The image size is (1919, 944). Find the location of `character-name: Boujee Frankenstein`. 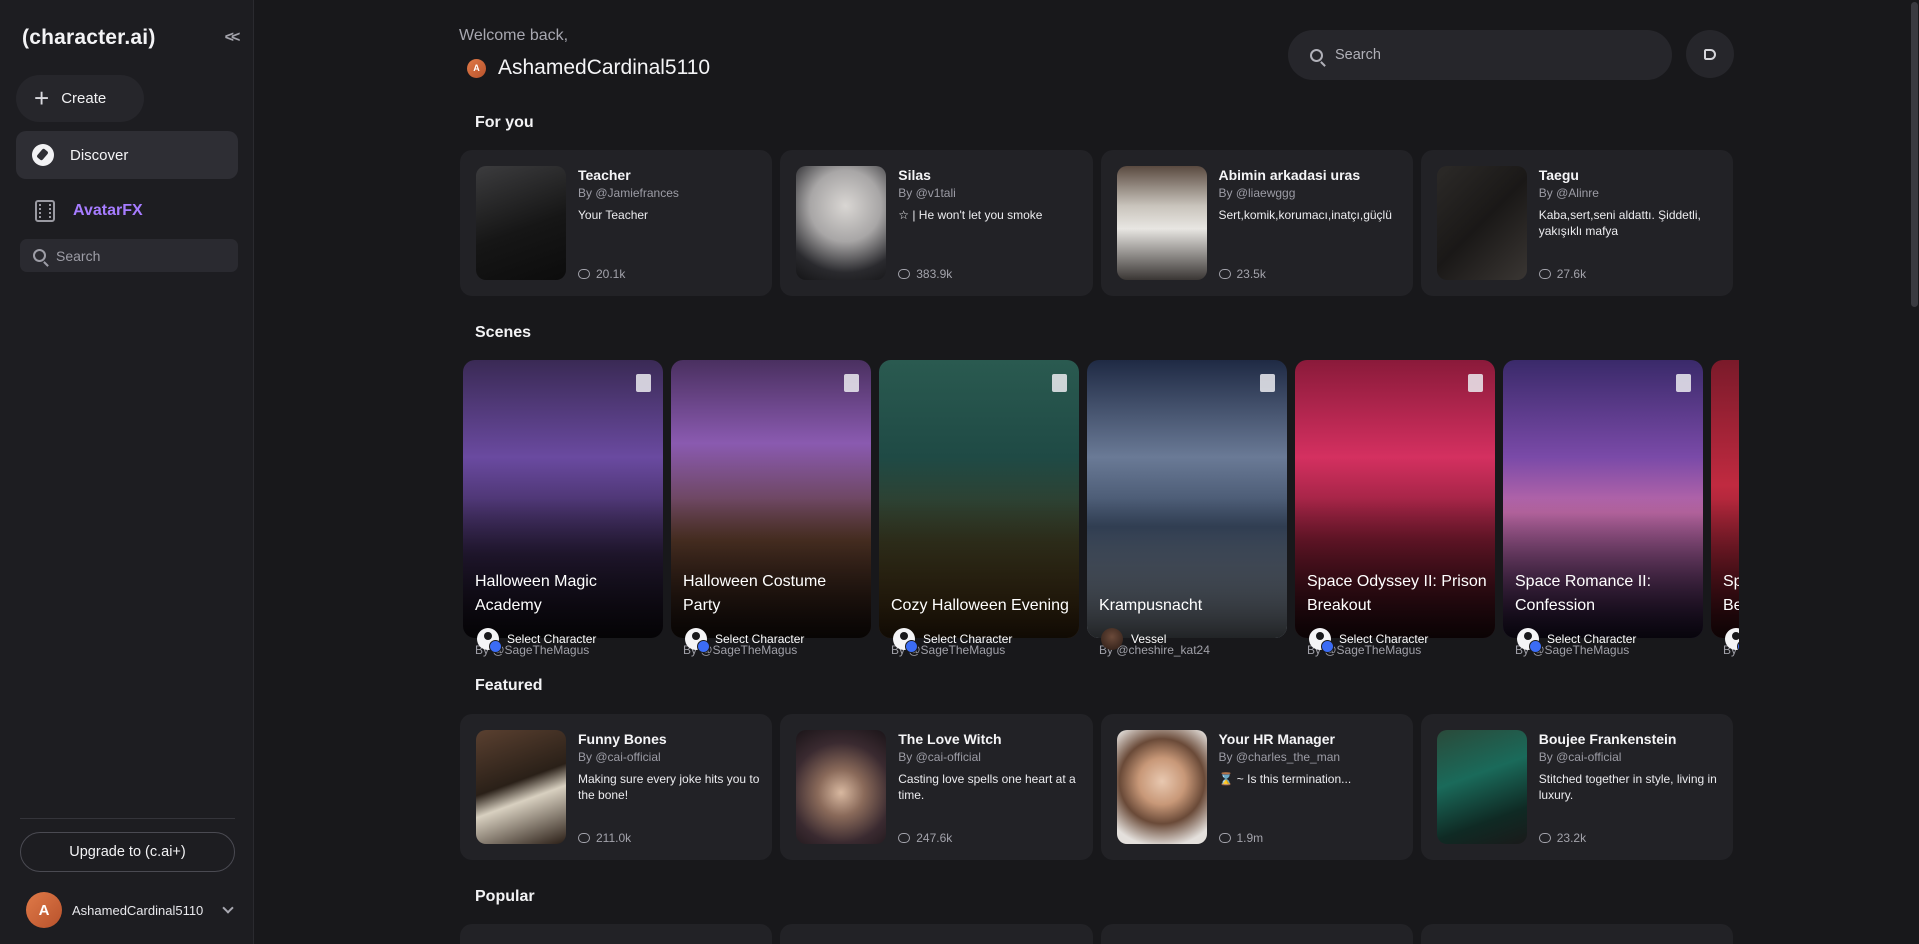

character-name: Boujee Frankenstein is located at coordinates (1607, 739).